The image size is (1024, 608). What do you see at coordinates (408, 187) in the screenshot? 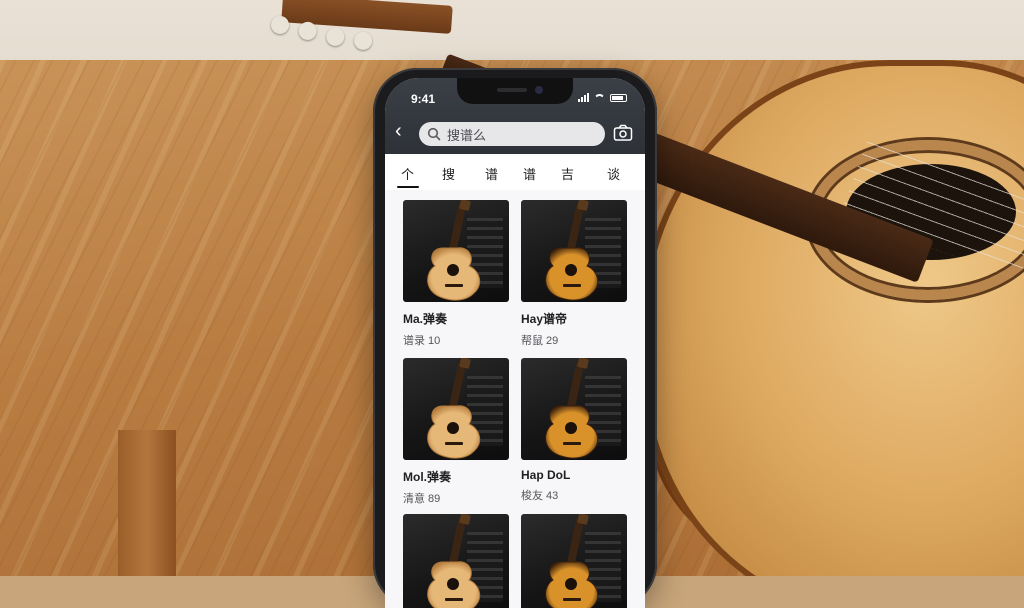
I see `active-tab-indicator` at bounding box center [408, 187].